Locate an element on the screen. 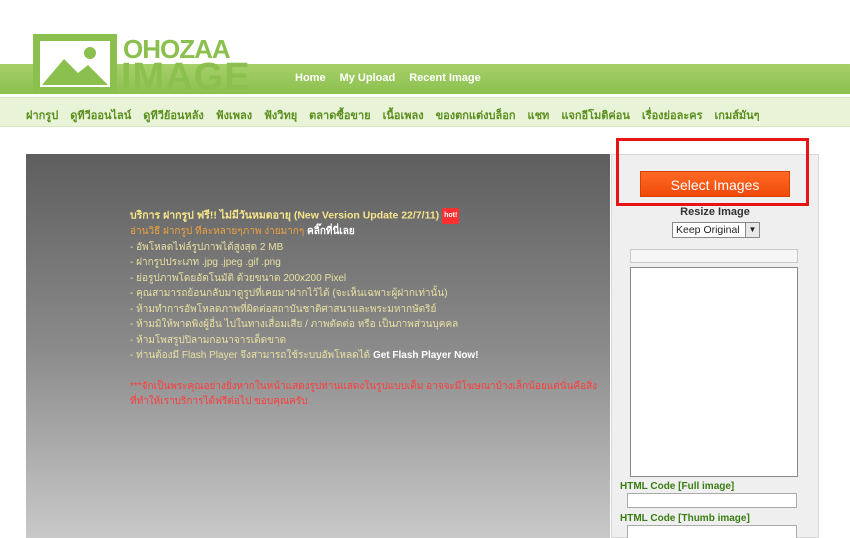  file-queue-list is located at coordinates (714, 372).